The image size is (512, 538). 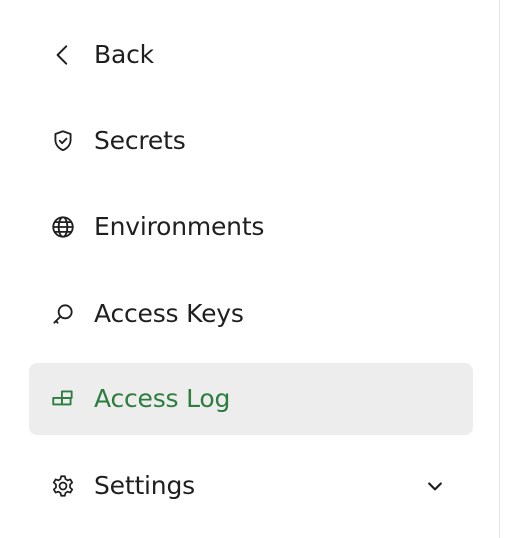 What do you see at coordinates (251, 399) in the screenshot?
I see `sidebar-item-access-log: Access Log` at bounding box center [251, 399].